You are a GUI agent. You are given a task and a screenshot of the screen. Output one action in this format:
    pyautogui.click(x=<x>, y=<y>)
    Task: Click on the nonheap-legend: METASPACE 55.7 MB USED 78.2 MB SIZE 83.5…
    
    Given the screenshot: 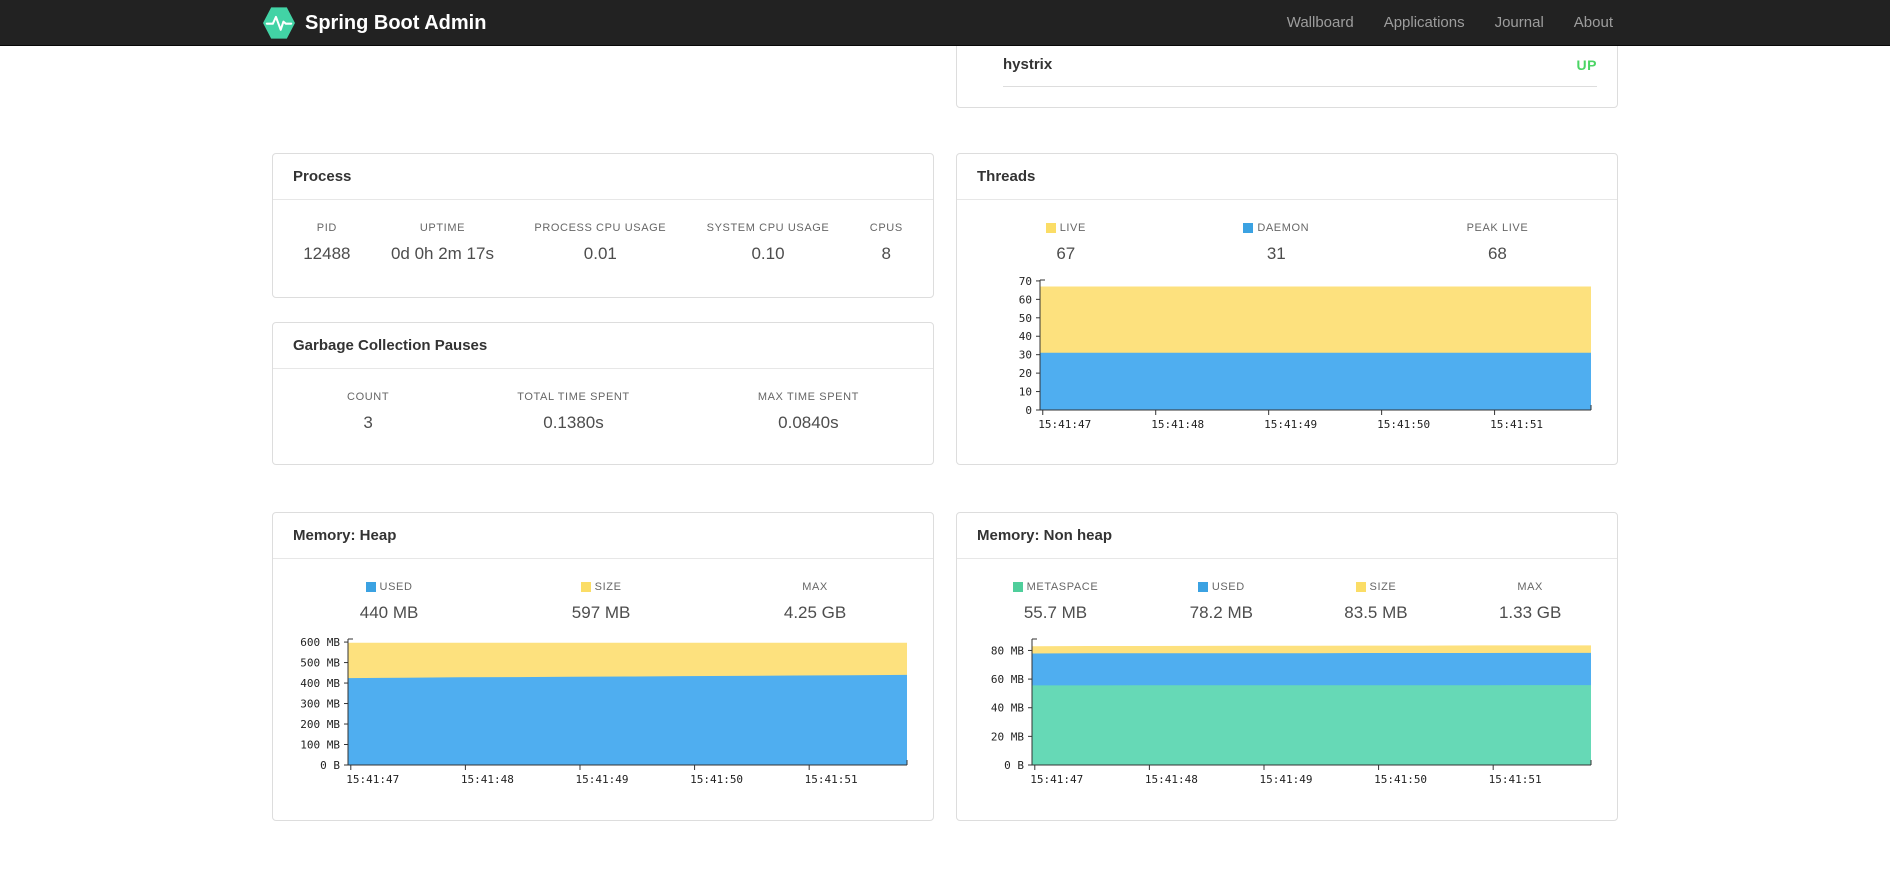 What is the action you would take?
    pyautogui.click(x=1287, y=602)
    